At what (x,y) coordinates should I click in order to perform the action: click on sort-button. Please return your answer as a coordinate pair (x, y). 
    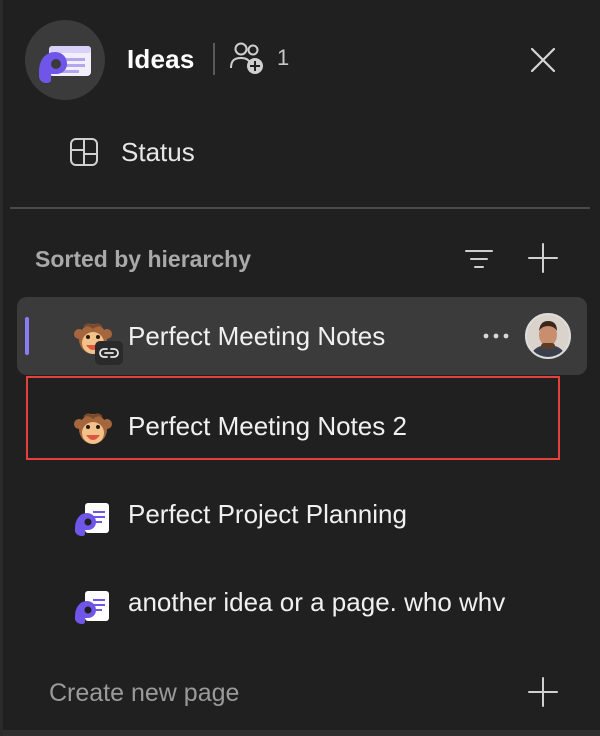
    Looking at the image, I should click on (479, 259).